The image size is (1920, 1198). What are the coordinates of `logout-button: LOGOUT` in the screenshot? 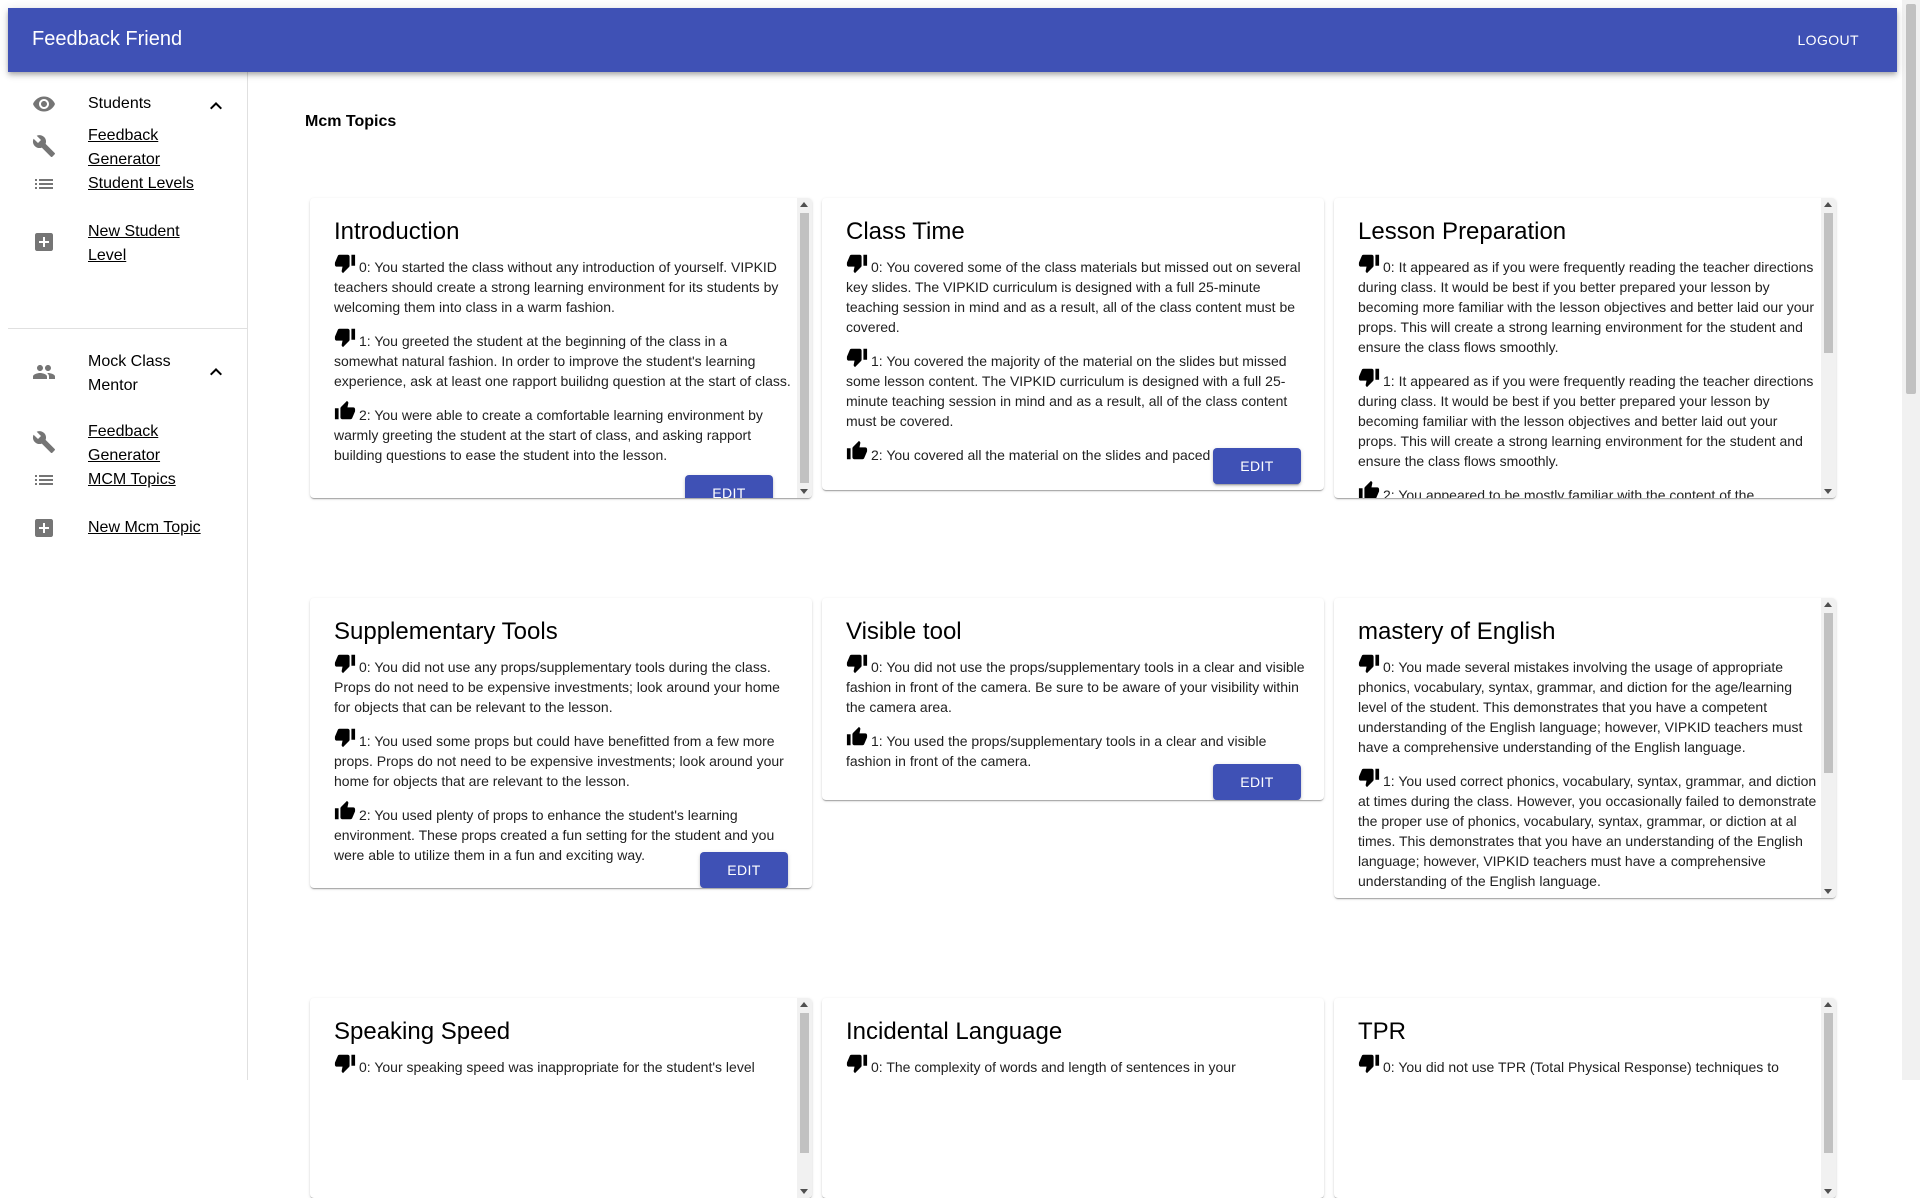 It's located at (1828, 40).